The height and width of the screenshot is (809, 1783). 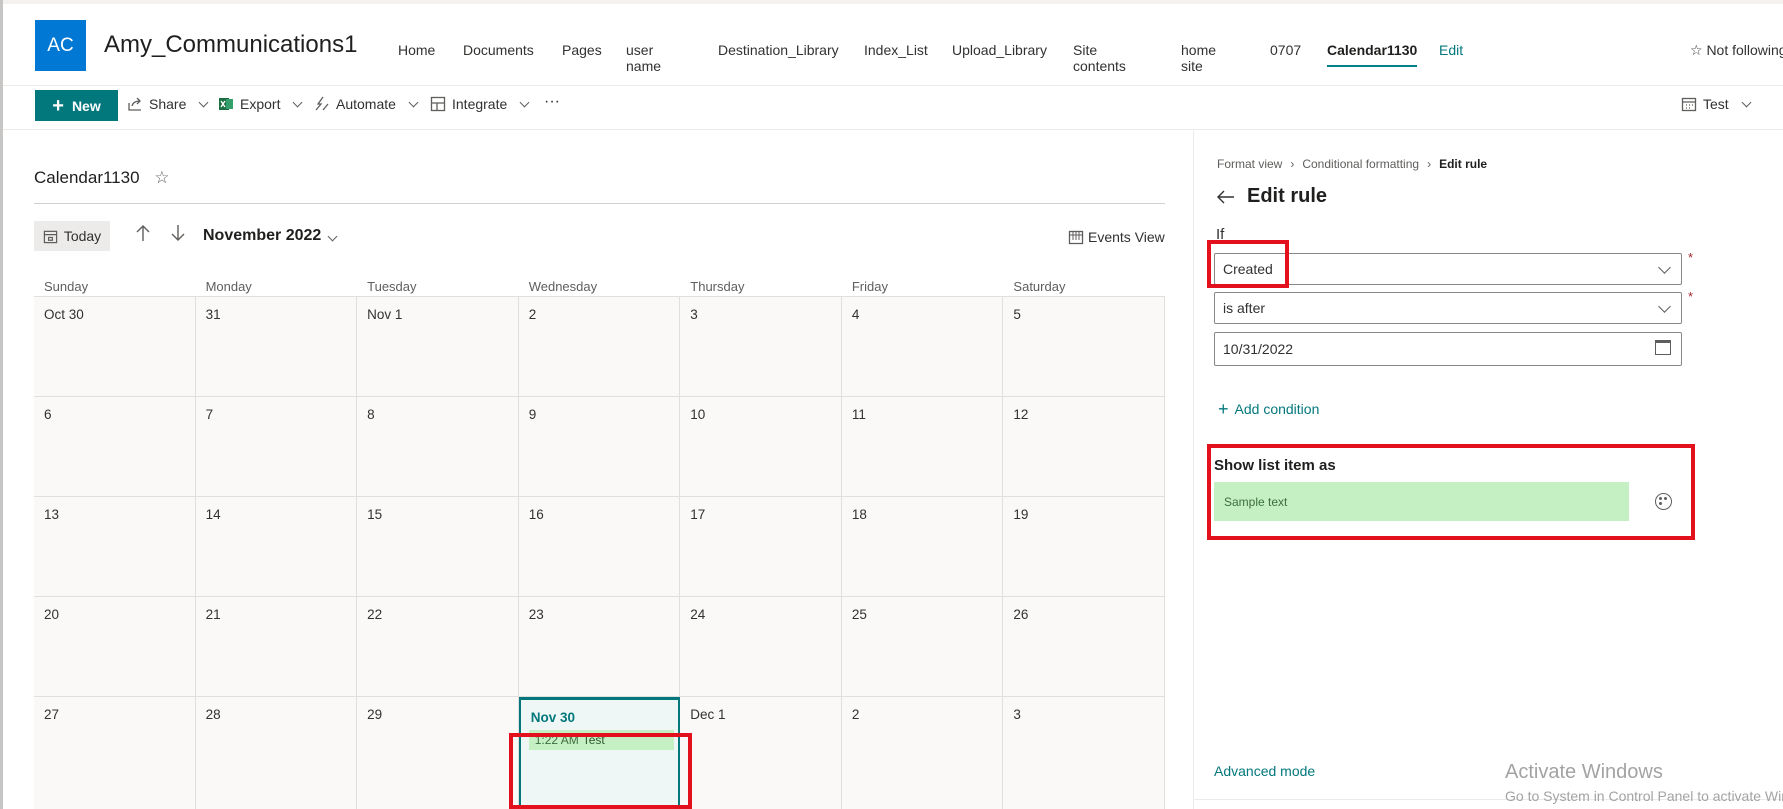 What do you see at coordinates (276, 347) in the screenshot?
I see `calendar-day-cell: 31` at bounding box center [276, 347].